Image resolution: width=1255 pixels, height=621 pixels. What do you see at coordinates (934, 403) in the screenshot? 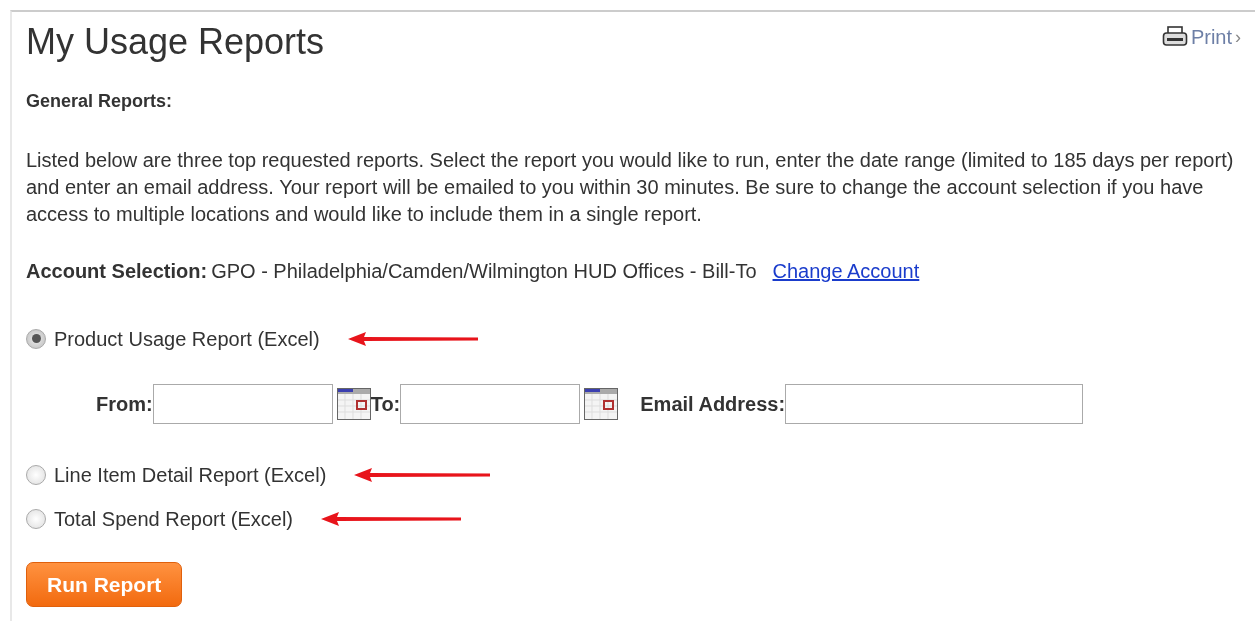
I see `email-field` at bounding box center [934, 403].